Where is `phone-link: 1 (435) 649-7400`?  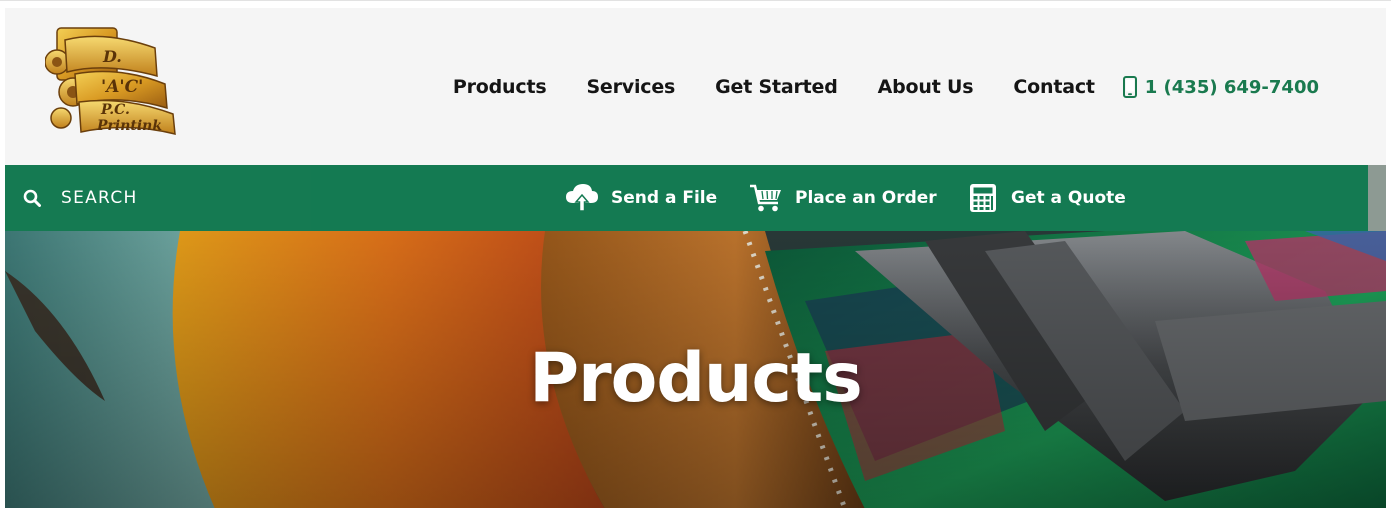 phone-link: 1 (435) 649-7400 is located at coordinates (1220, 87).